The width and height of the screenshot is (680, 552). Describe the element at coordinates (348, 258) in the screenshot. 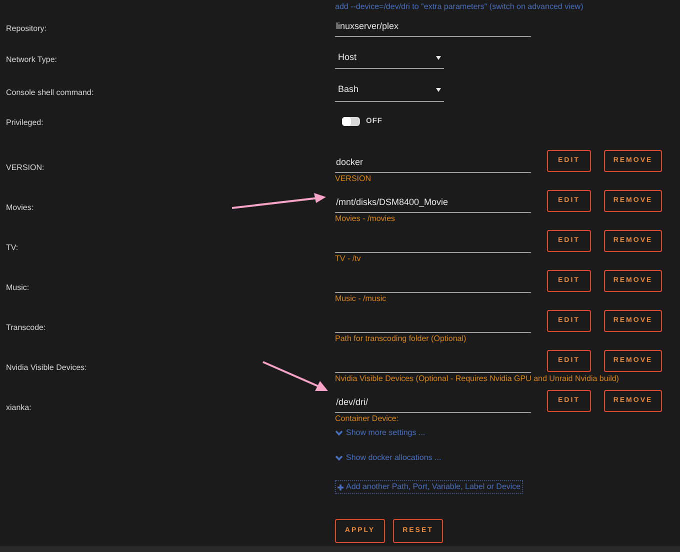

I see `field-description: TV - /tv` at that location.